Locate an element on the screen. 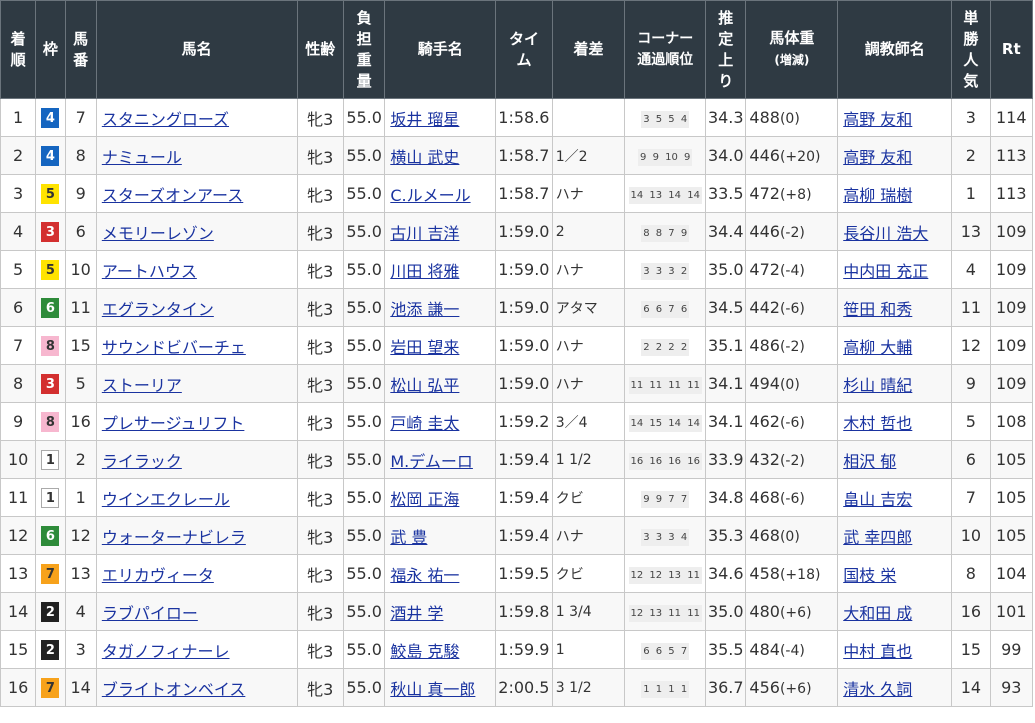 The height and width of the screenshot is (723, 1035). corner-positions: 1 1 1 1 is located at coordinates (665, 689).